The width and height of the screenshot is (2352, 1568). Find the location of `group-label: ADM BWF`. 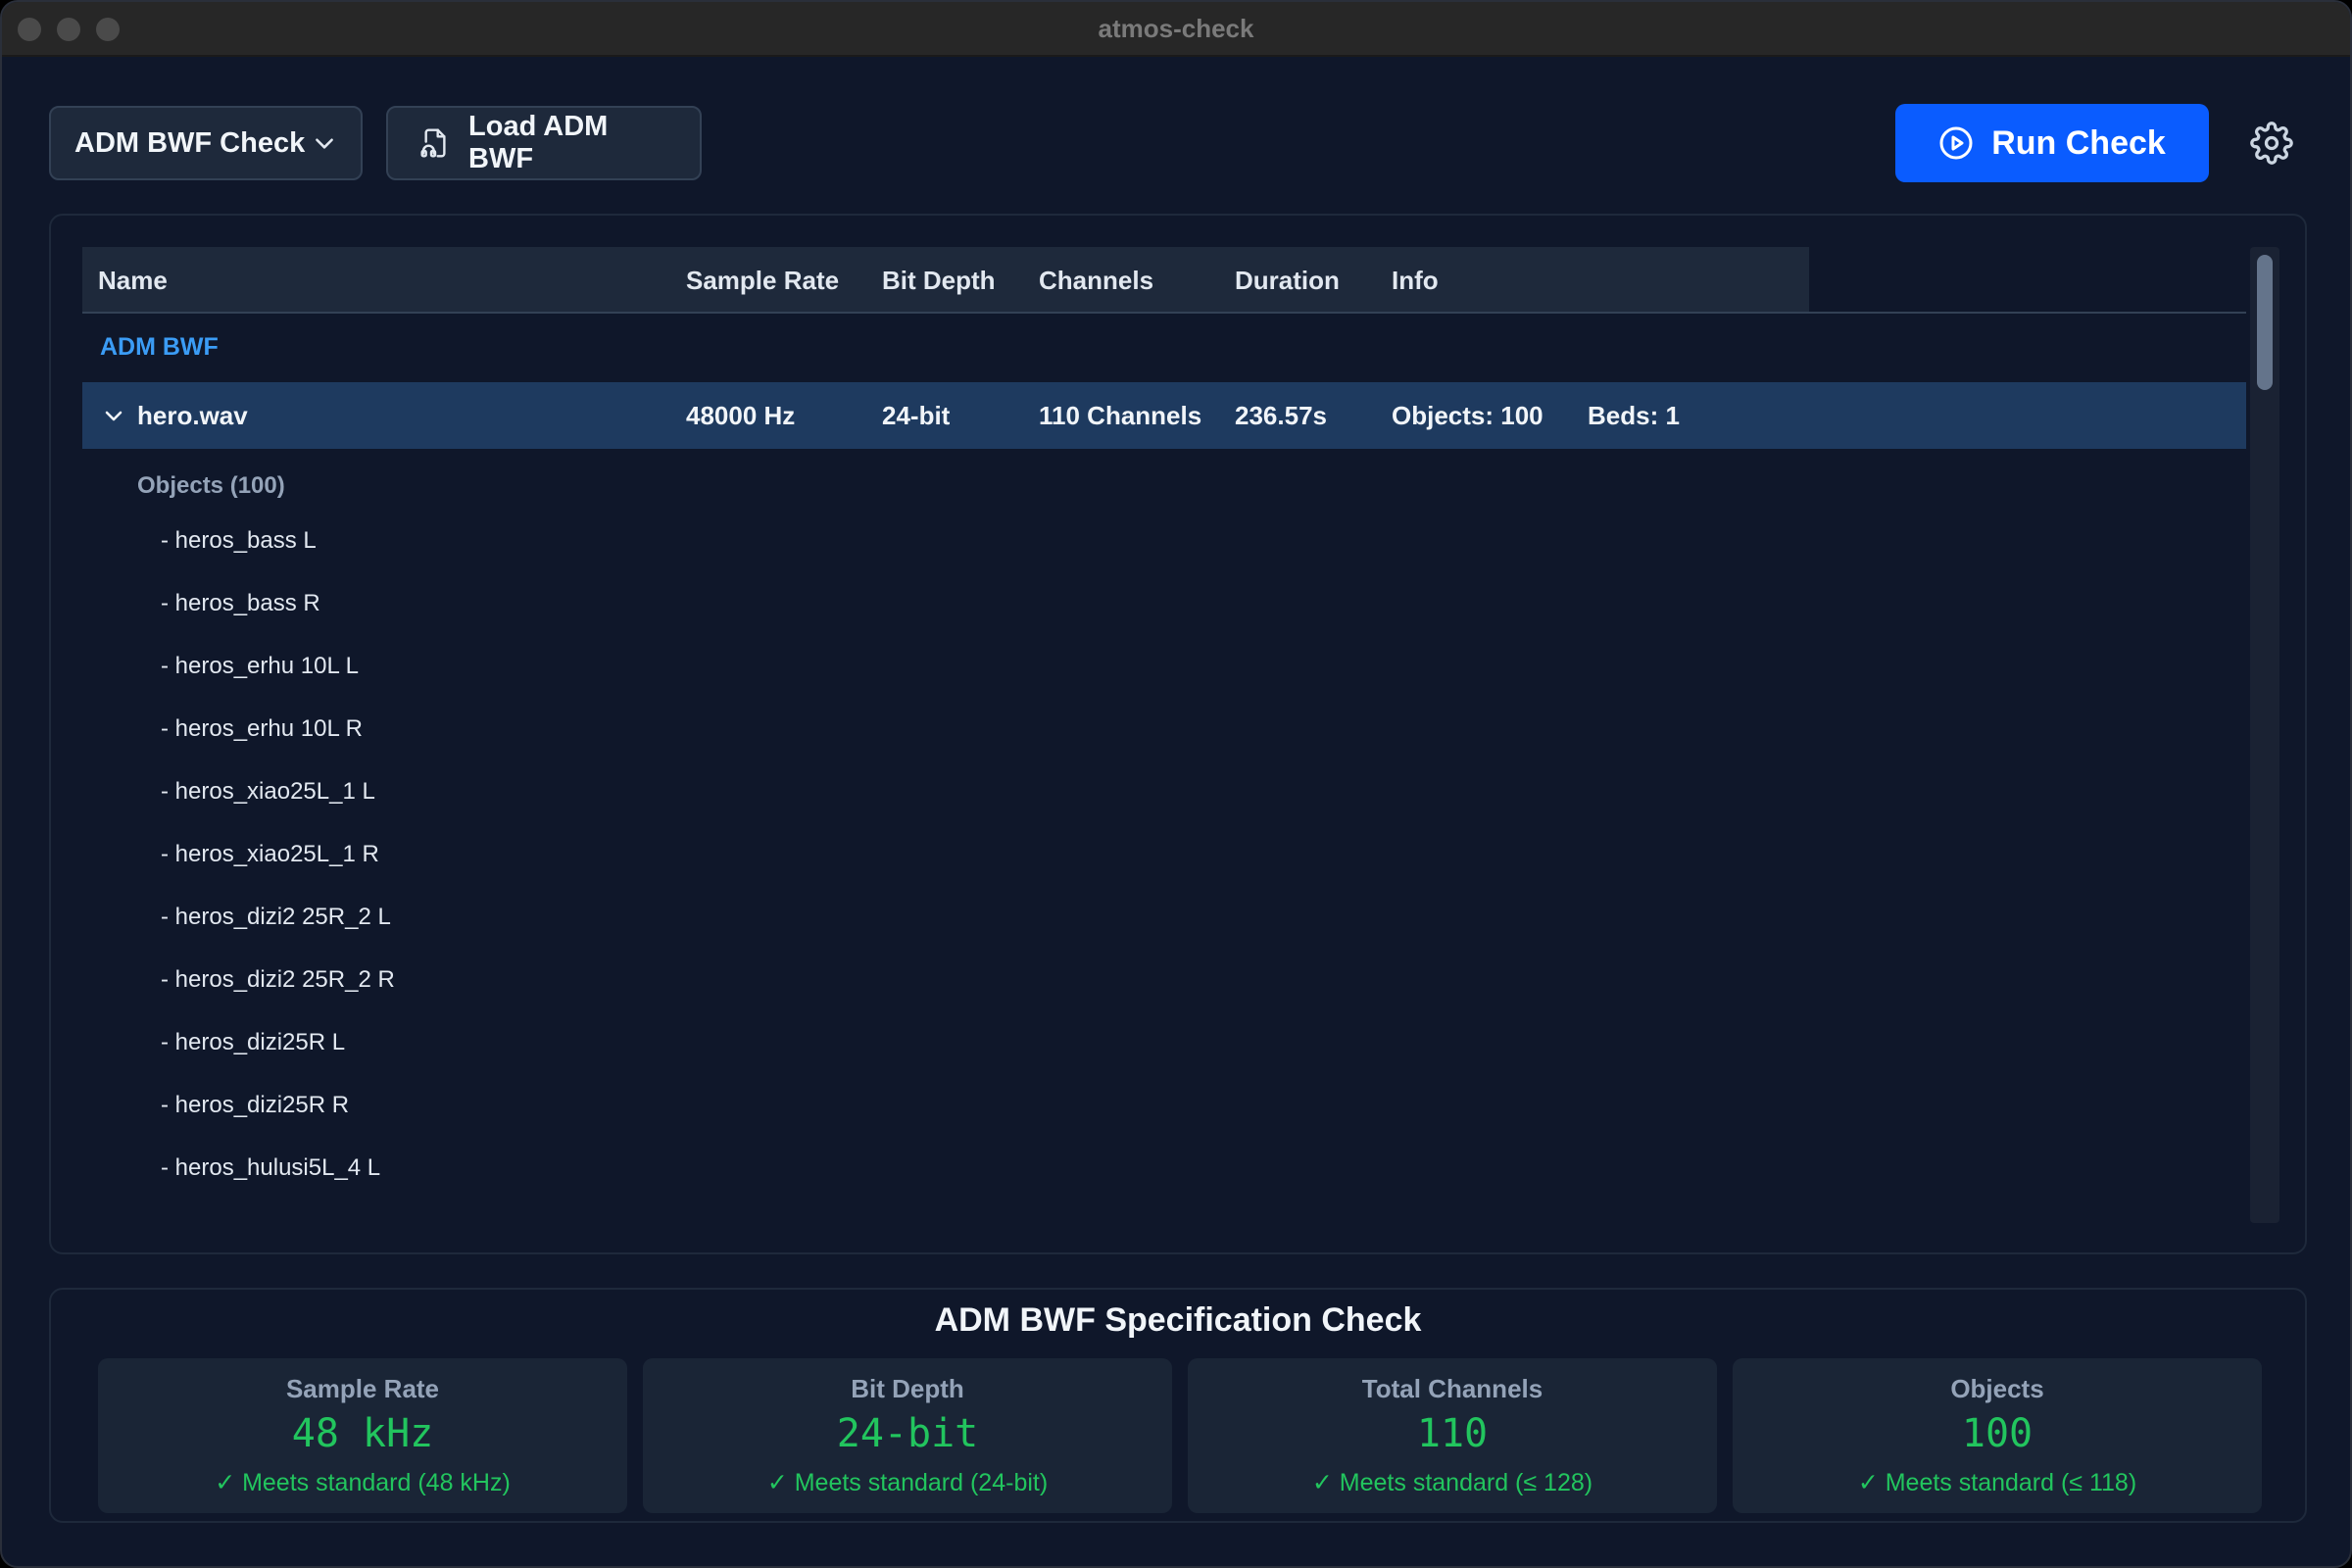

group-label: ADM BWF is located at coordinates (159, 347).